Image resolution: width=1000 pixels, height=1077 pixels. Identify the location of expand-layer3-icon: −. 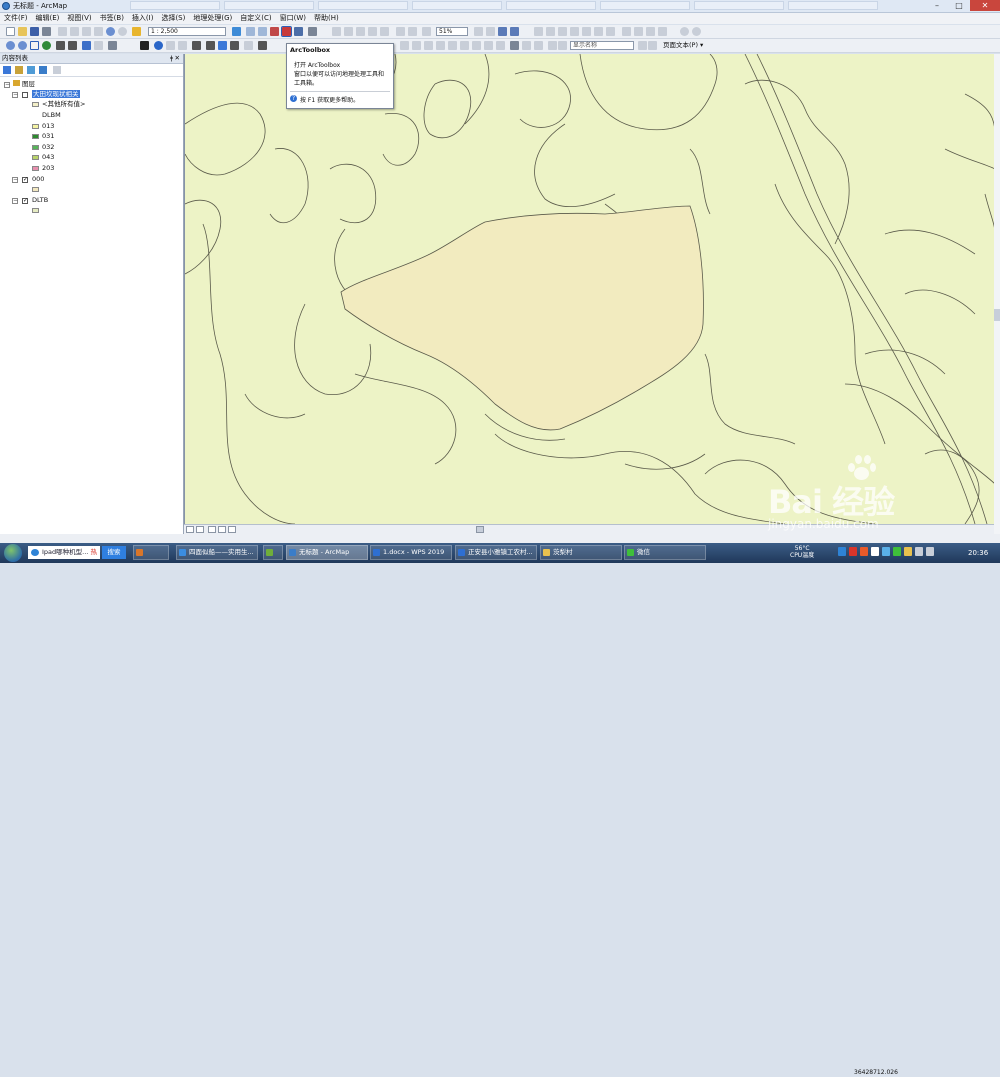
(15, 201).